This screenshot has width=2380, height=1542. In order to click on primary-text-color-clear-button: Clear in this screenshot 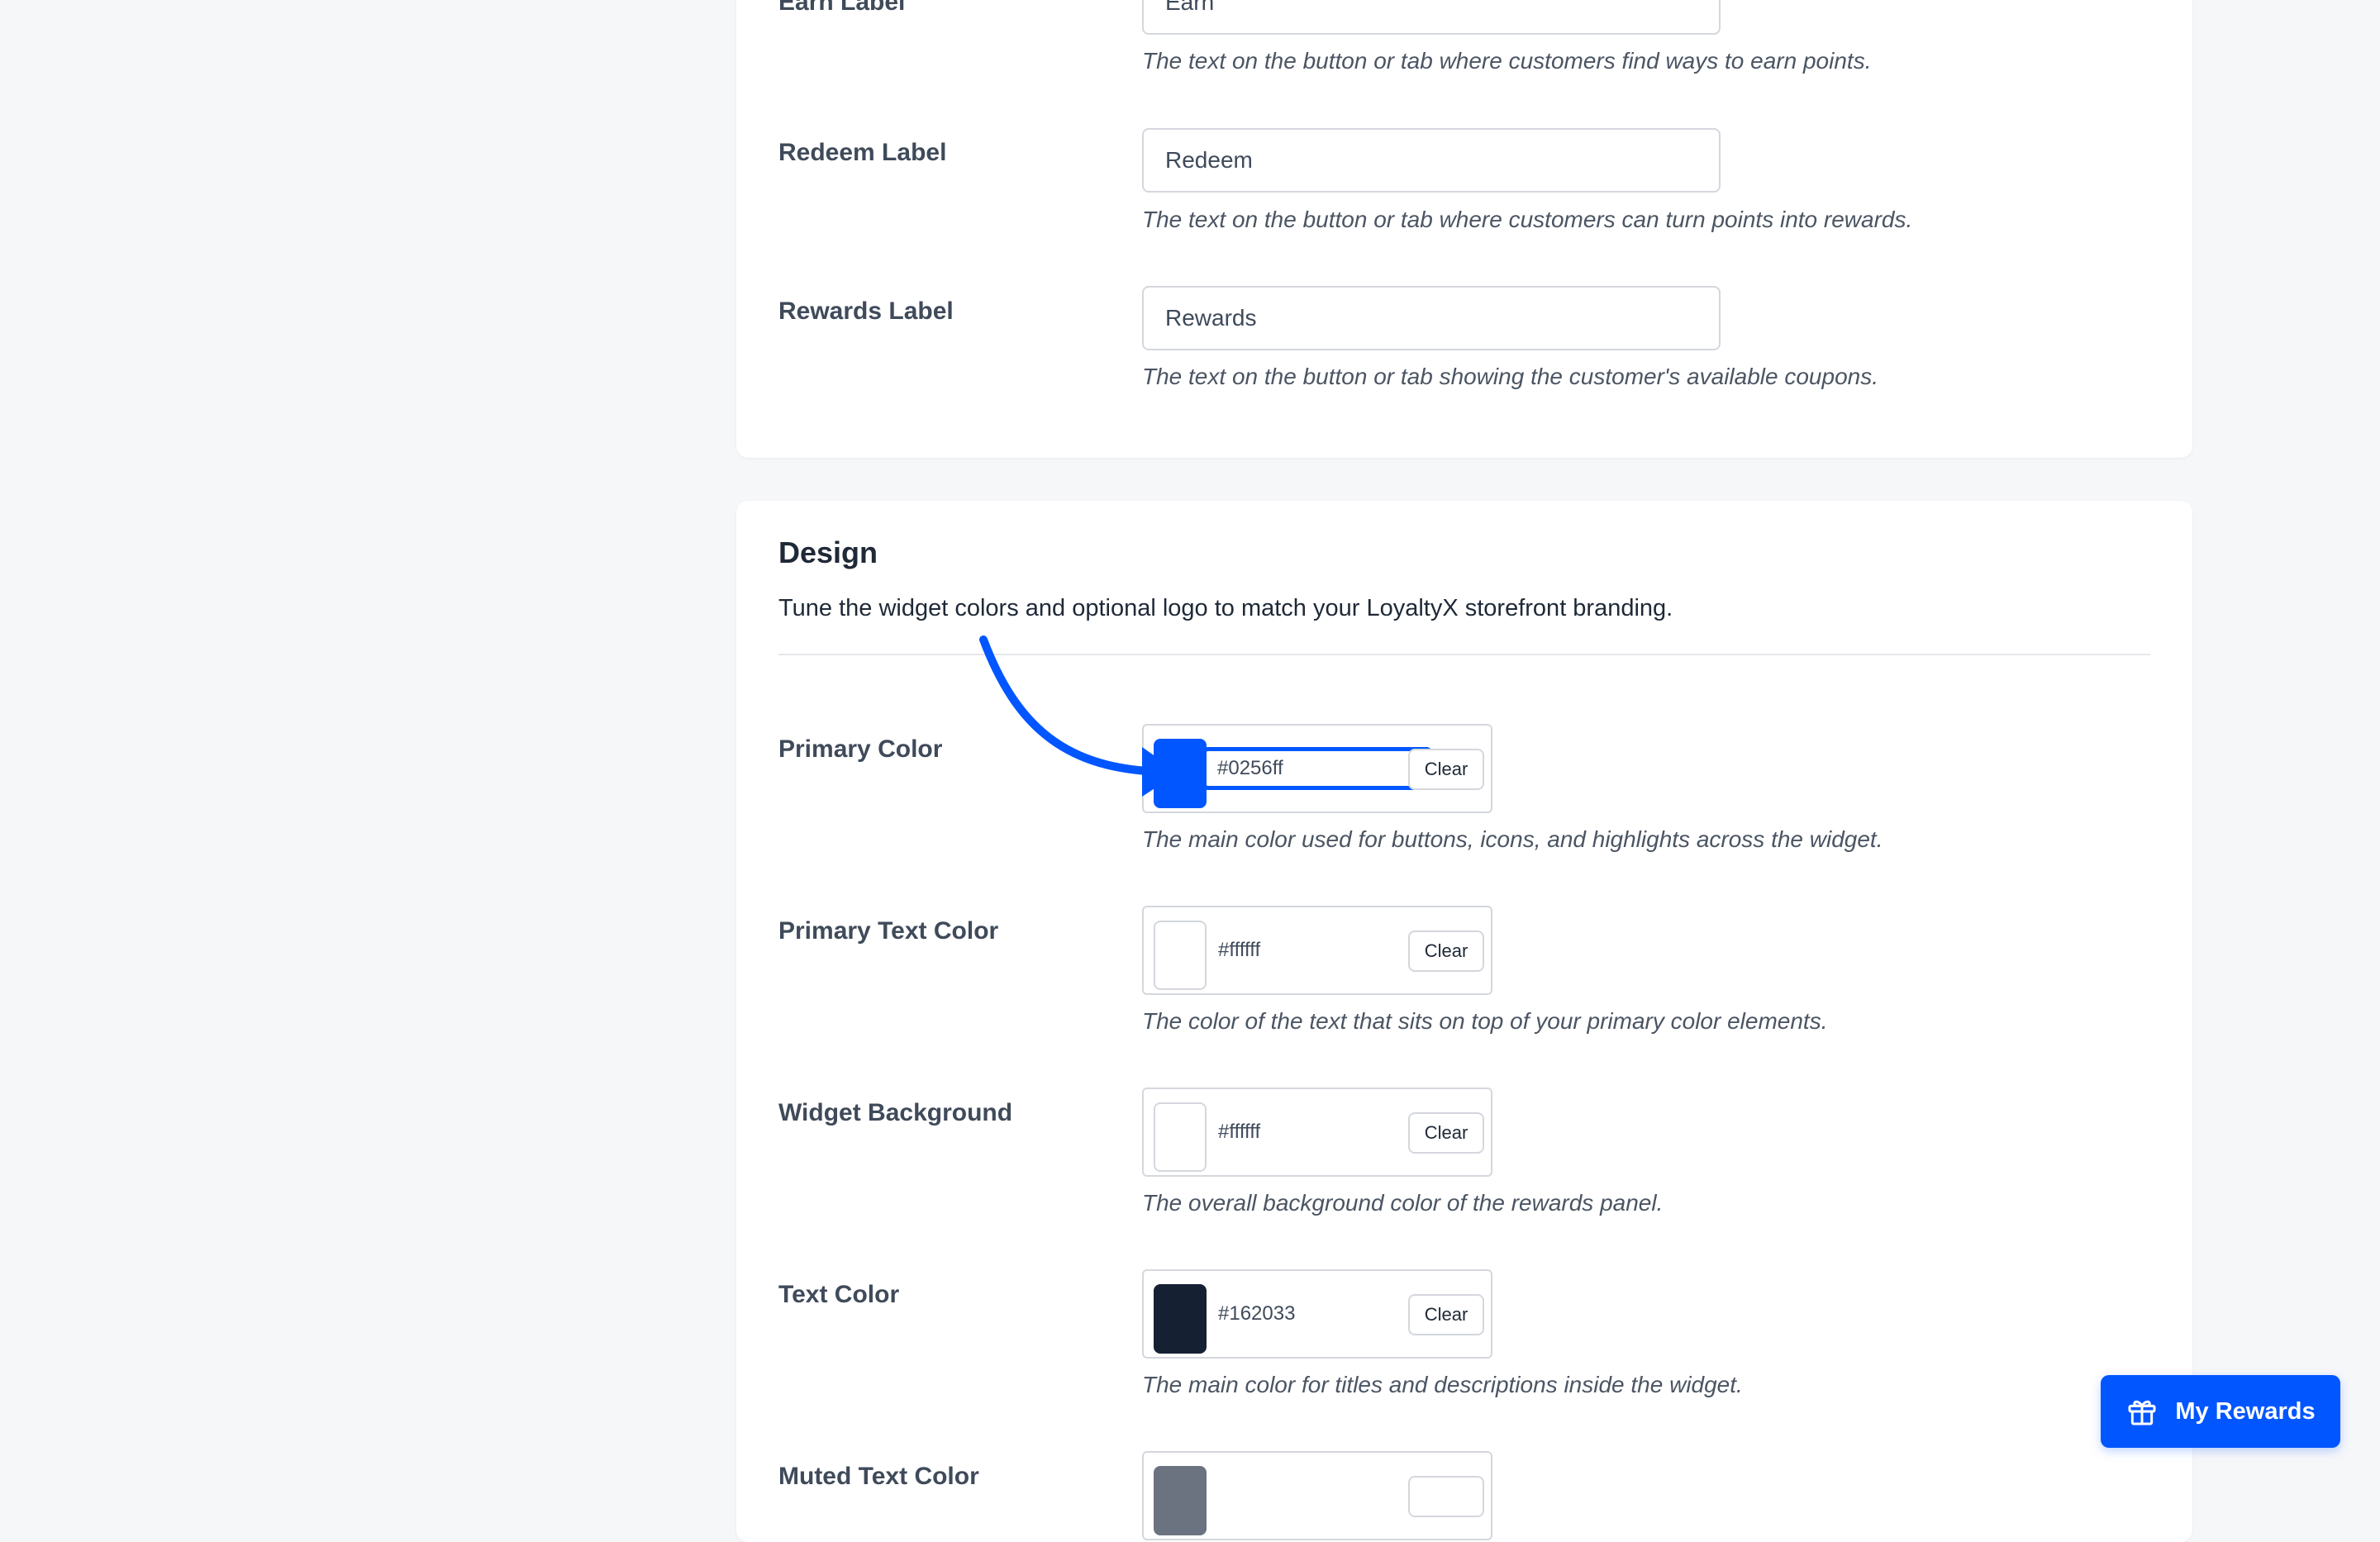, I will do `click(1446, 951)`.